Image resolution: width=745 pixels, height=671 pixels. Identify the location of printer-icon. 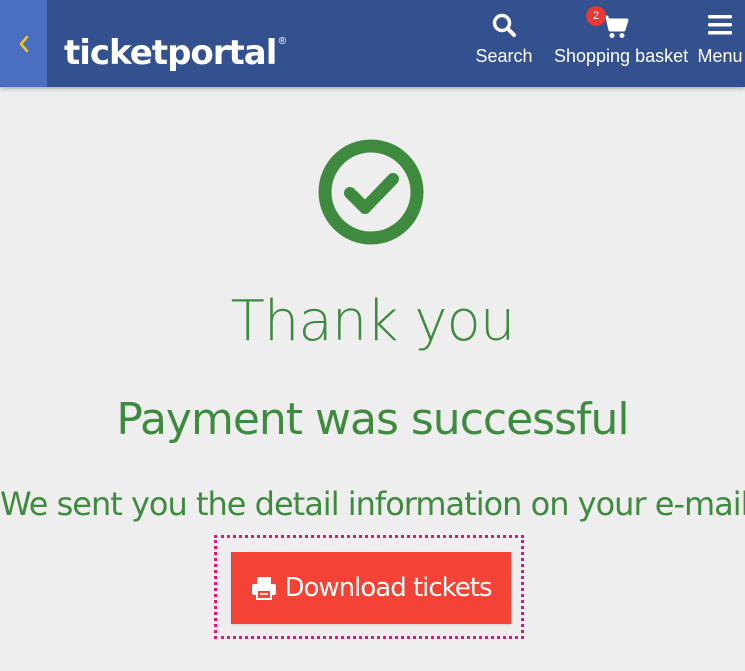
(264, 588).